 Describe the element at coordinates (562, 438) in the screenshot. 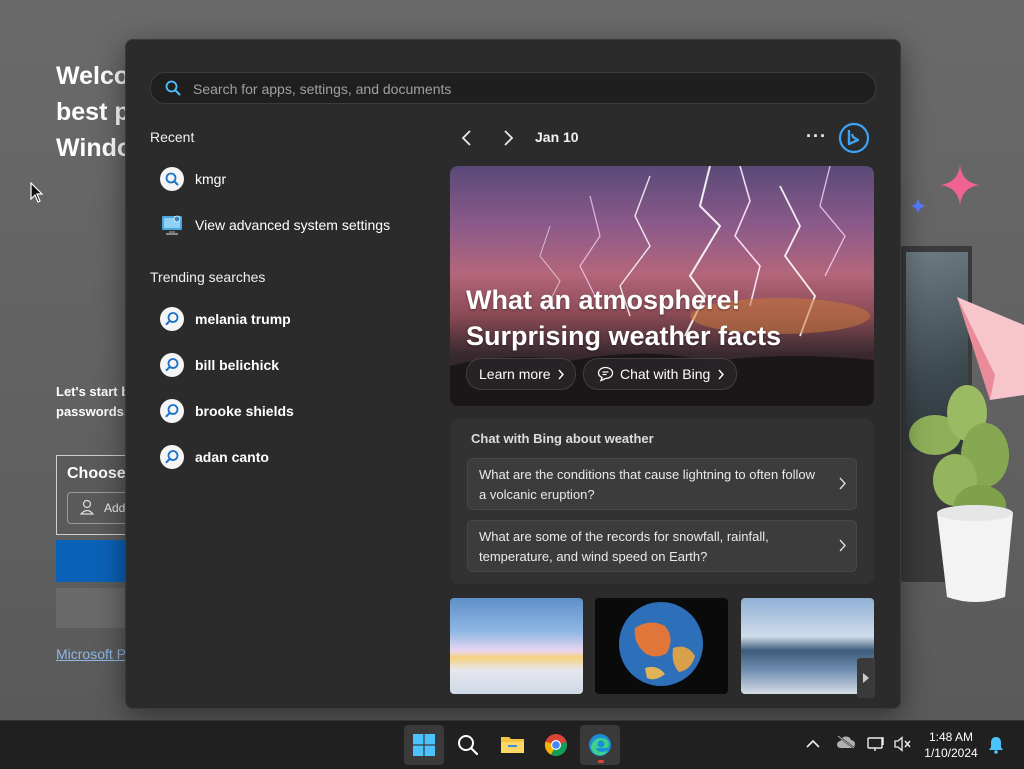

I see `chat-card-title: Chat with Bing about weather` at that location.